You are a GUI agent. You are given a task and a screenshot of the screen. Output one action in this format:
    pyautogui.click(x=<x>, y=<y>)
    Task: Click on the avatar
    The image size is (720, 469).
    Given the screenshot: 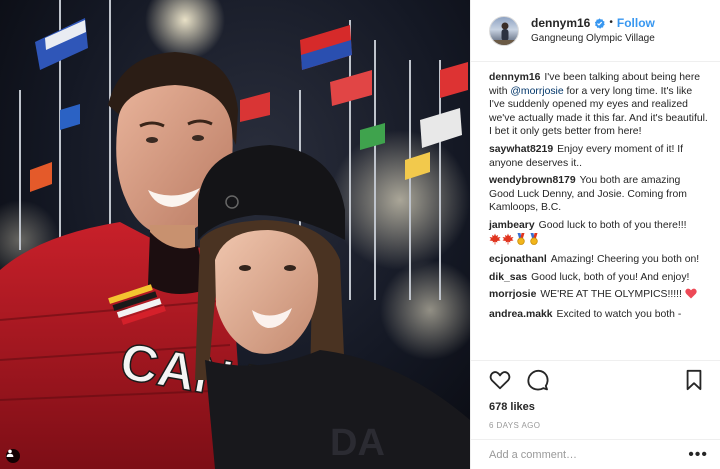 What is the action you would take?
    pyautogui.click(x=504, y=30)
    